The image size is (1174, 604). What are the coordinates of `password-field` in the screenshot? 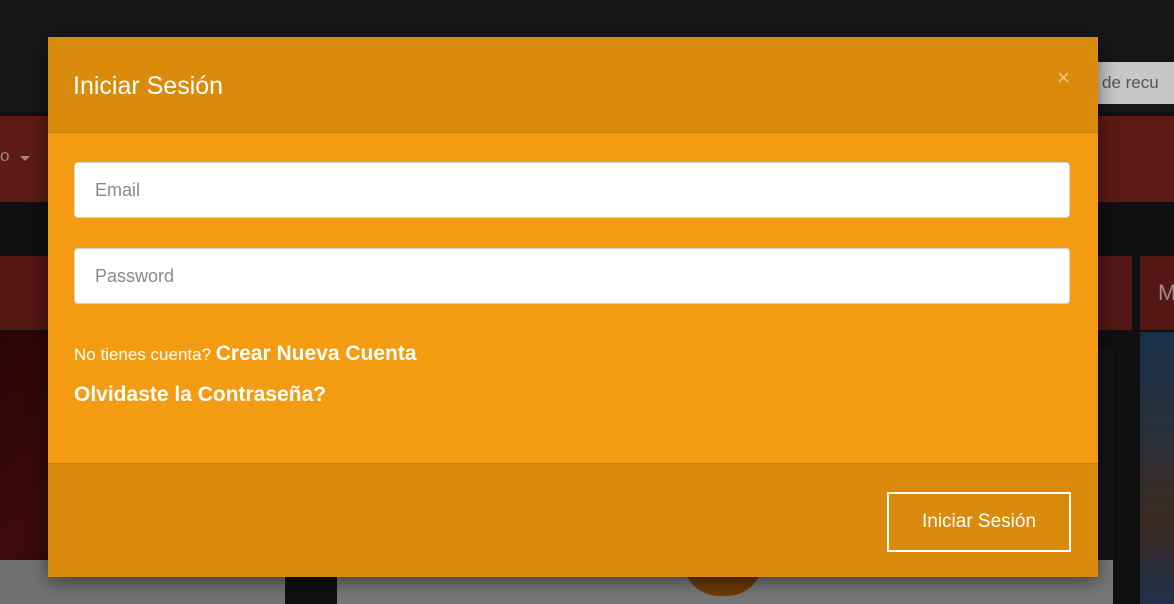 It's located at (572, 276).